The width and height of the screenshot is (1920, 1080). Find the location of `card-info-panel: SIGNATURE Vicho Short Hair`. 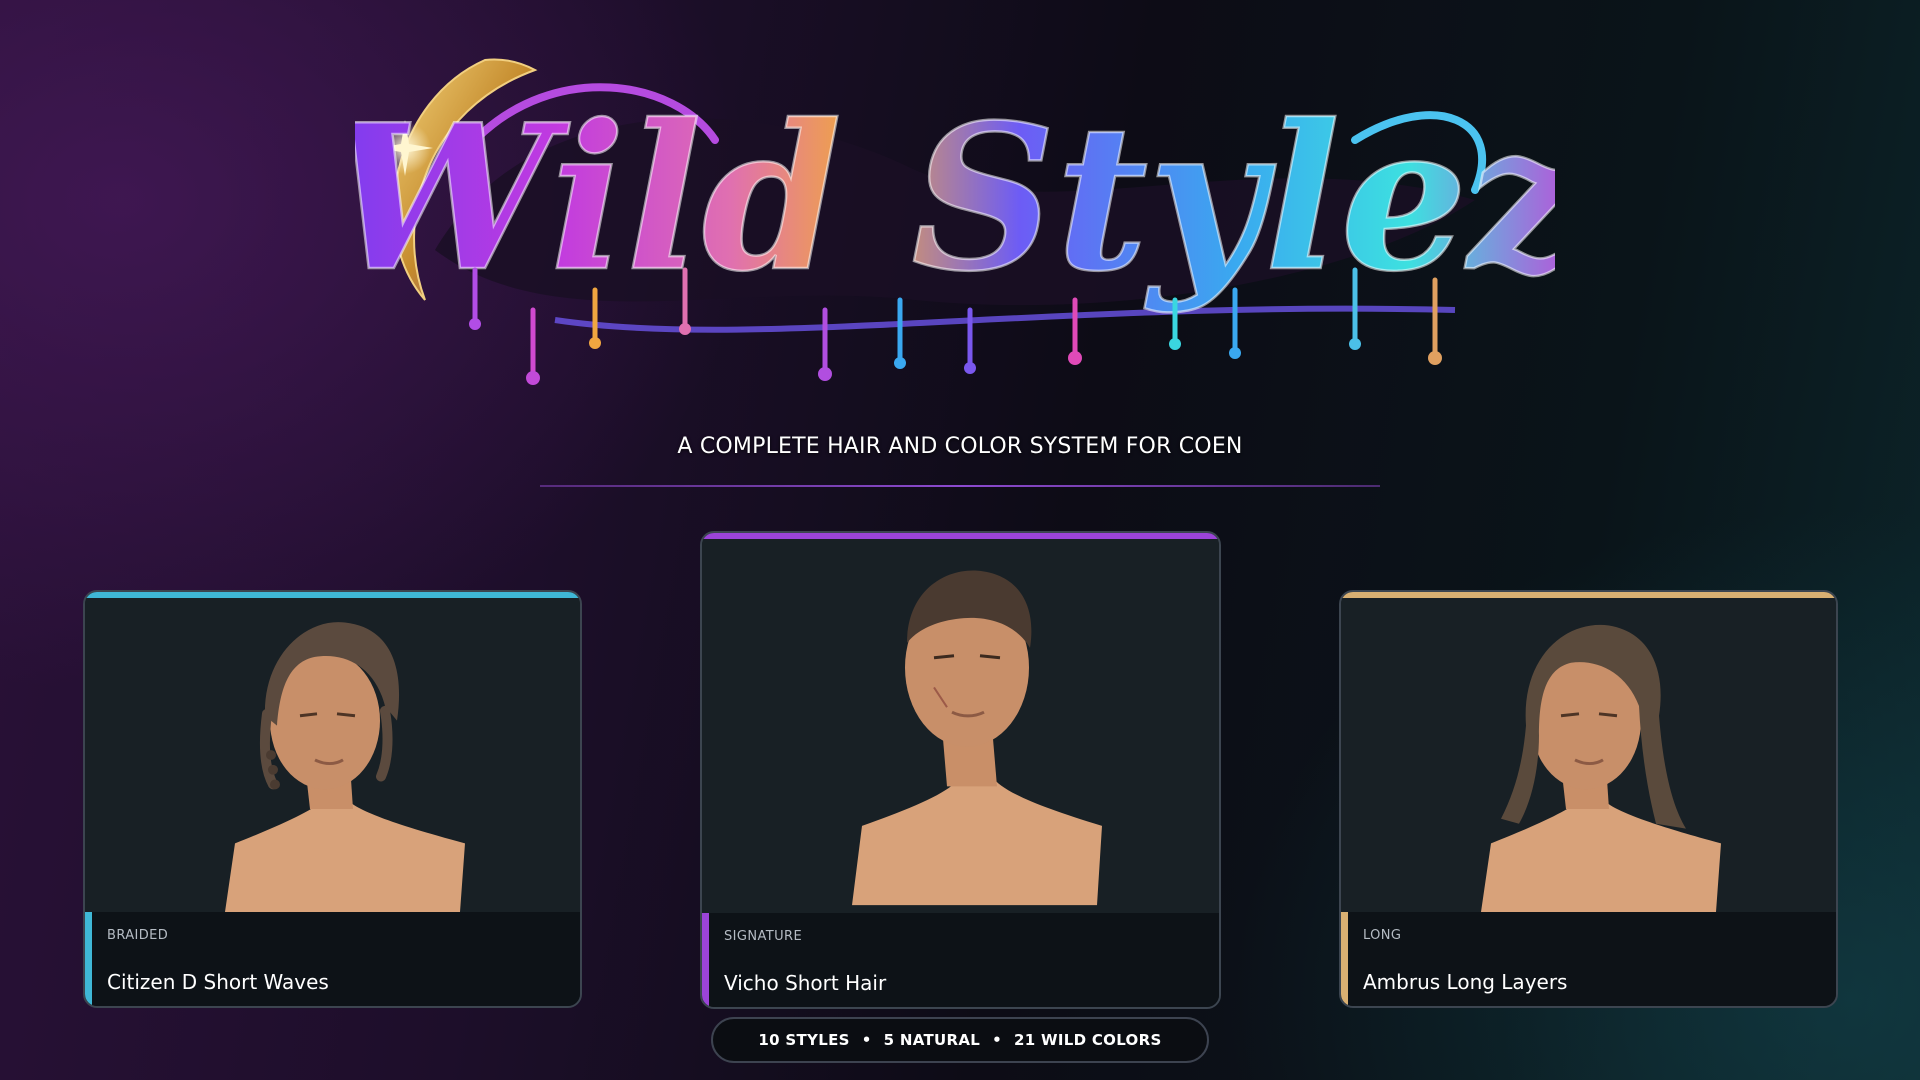

card-info-panel: SIGNATURE Vicho Short Hair is located at coordinates (960, 960).